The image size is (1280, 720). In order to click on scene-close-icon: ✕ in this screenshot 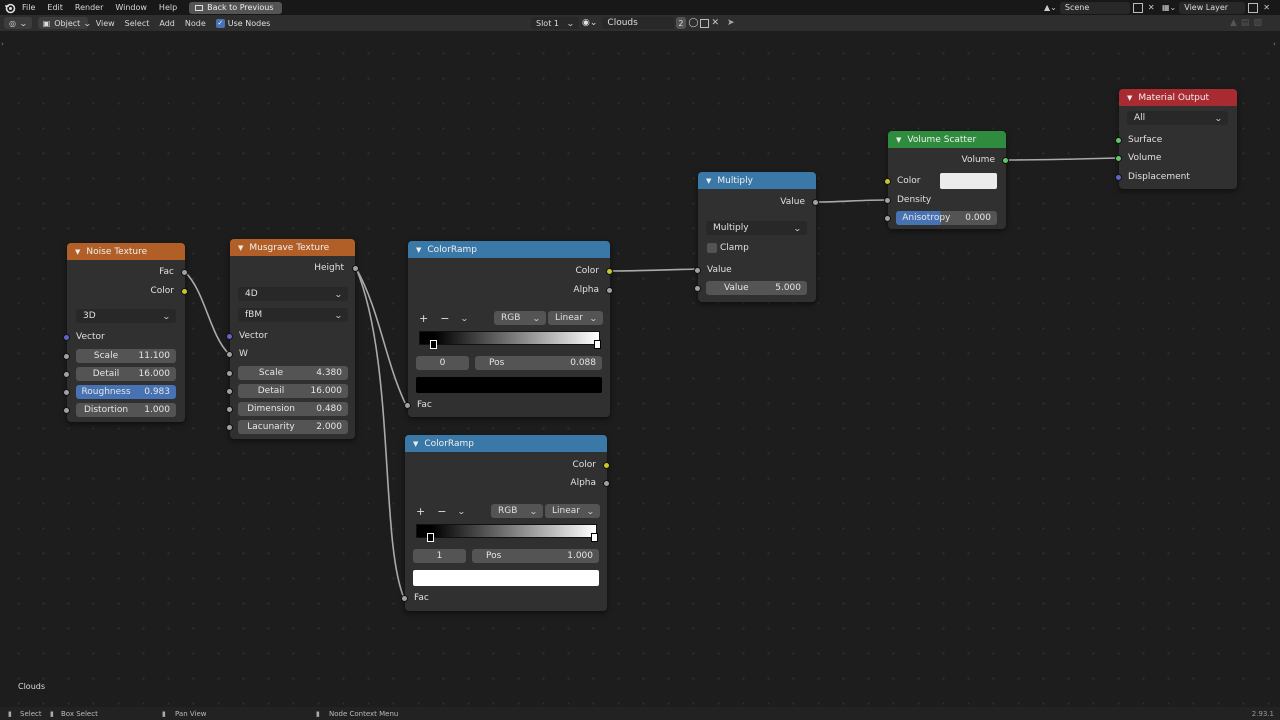, I will do `click(1151, 7)`.